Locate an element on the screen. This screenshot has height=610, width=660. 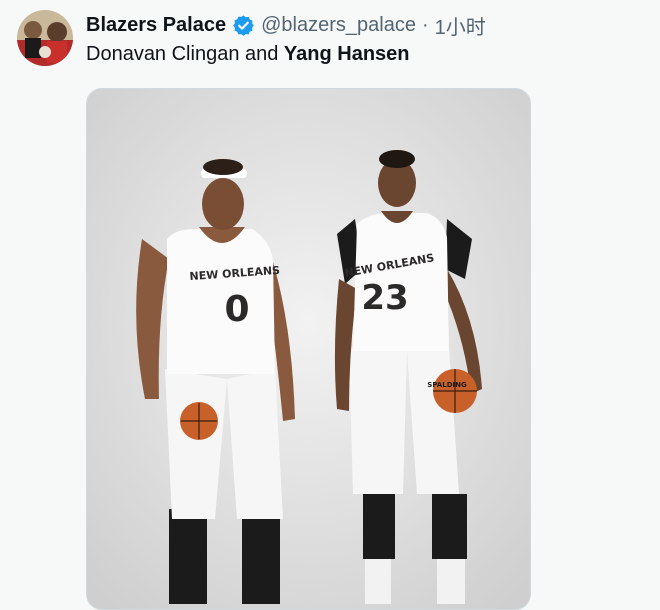
tweet-timestamp: 1小时 is located at coordinates (460, 25).